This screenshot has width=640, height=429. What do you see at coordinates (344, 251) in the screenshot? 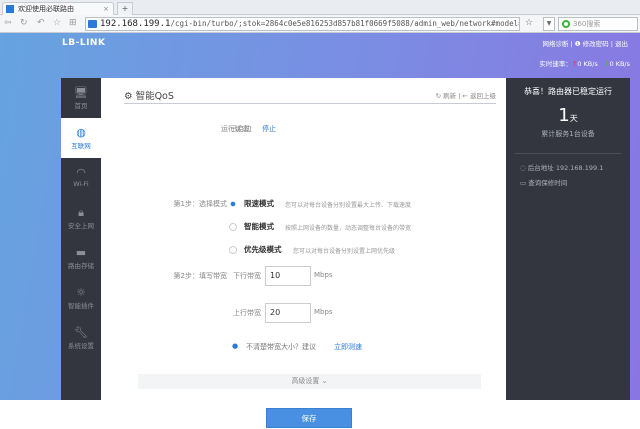
I see `mode-desc: 您可以对每台设备分别设置上网优先级` at bounding box center [344, 251].